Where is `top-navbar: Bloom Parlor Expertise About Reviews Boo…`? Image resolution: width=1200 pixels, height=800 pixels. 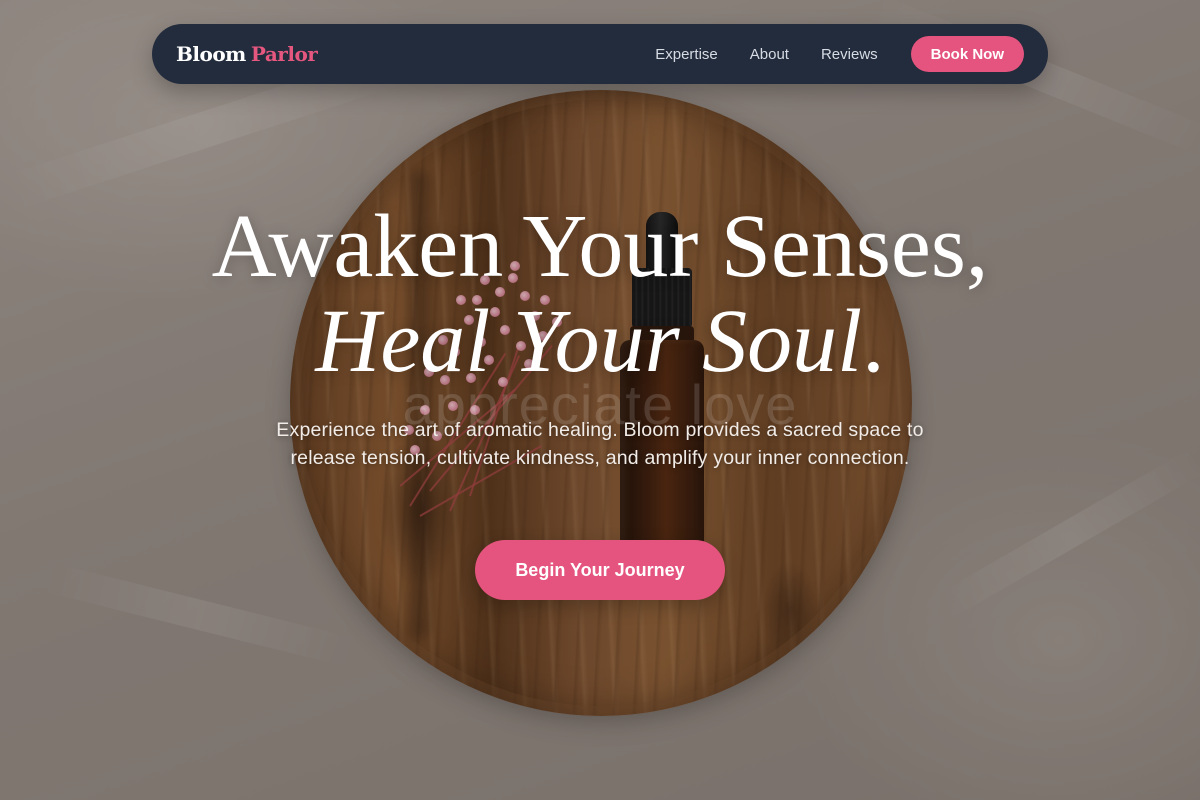
top-navbar: Bloom Parlor Expertise About Reviews Boo… is located at coordinates (600, 54).